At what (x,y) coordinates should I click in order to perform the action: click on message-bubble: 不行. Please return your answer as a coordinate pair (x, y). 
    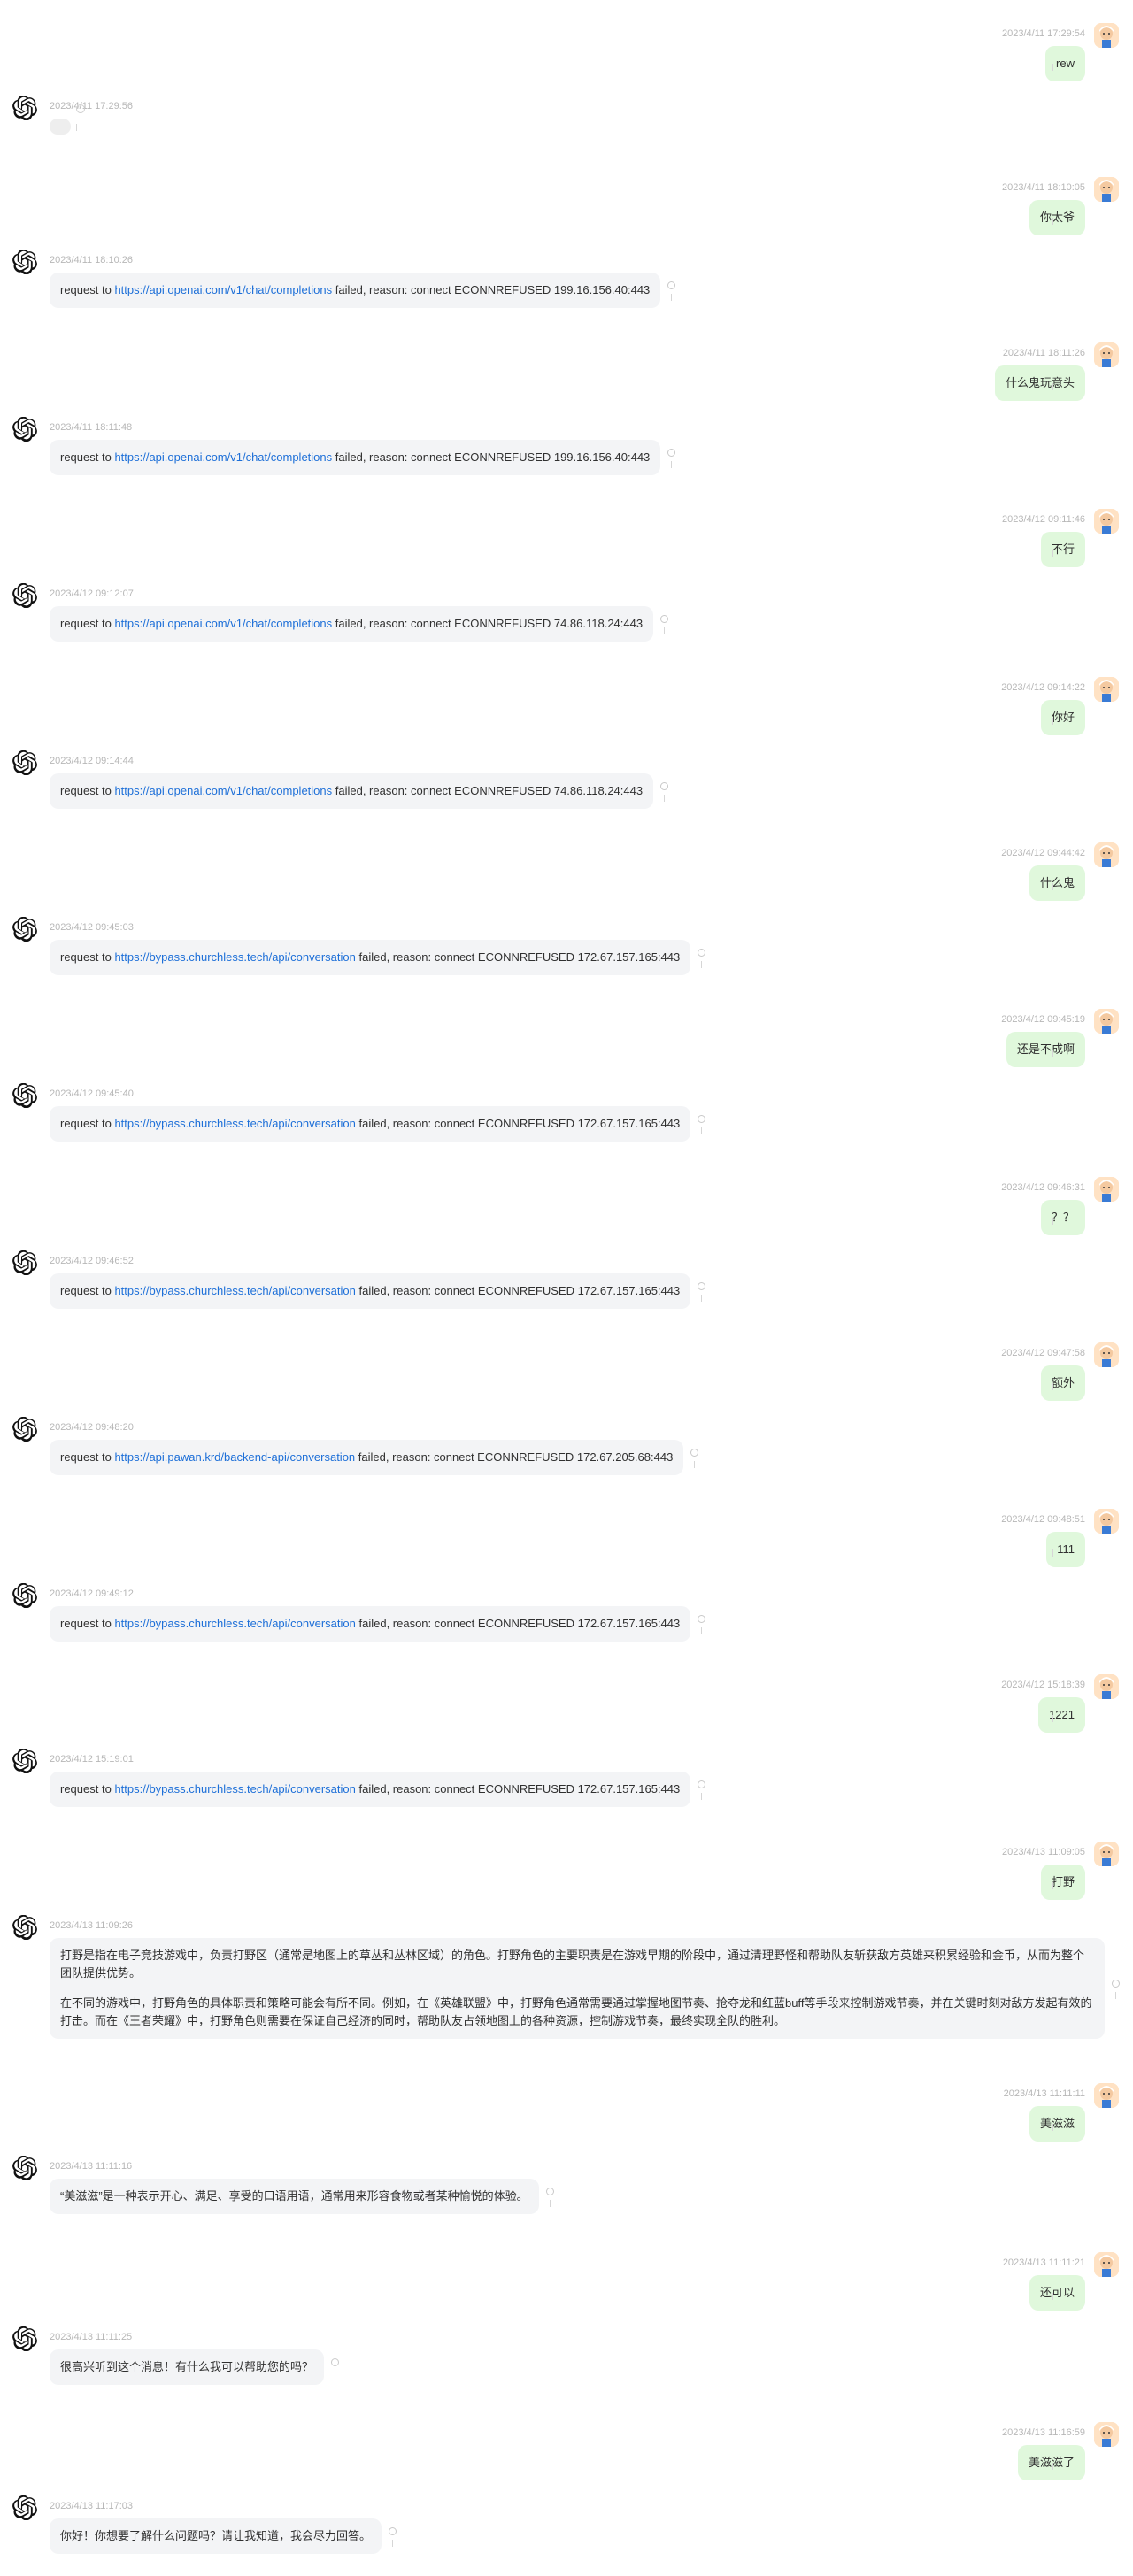
    Looking at the image, I should click on (1062, 549).